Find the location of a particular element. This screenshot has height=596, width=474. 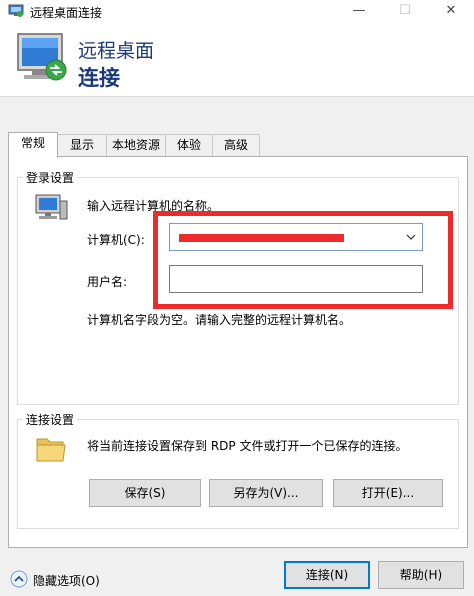

connection-description: 将当前连接设置保存到 RDP 文件或打开一个已保存的连接。 is located at coordinates (247, 446).